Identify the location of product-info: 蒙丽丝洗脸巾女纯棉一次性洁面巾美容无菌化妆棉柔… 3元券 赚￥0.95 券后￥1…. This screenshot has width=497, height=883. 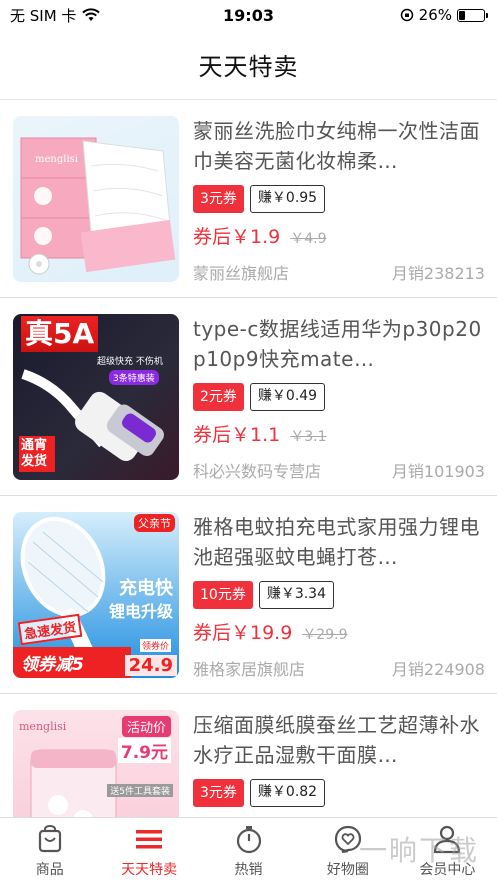
(339, 206).